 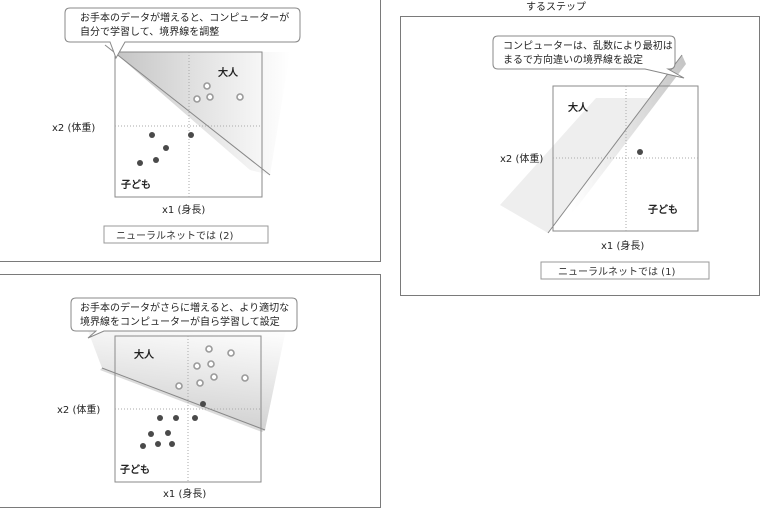 I want to click on callout-line-2: 自分で学習して、境界線を調整, so click(x=149, y=31).